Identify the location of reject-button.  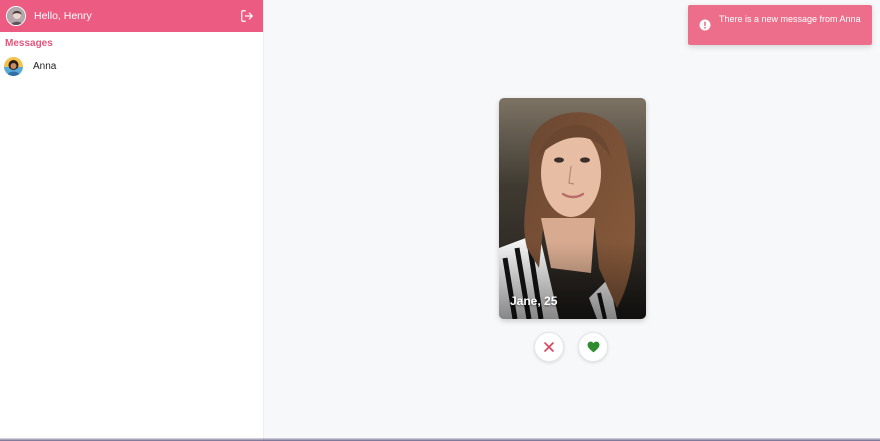
(549, 347).